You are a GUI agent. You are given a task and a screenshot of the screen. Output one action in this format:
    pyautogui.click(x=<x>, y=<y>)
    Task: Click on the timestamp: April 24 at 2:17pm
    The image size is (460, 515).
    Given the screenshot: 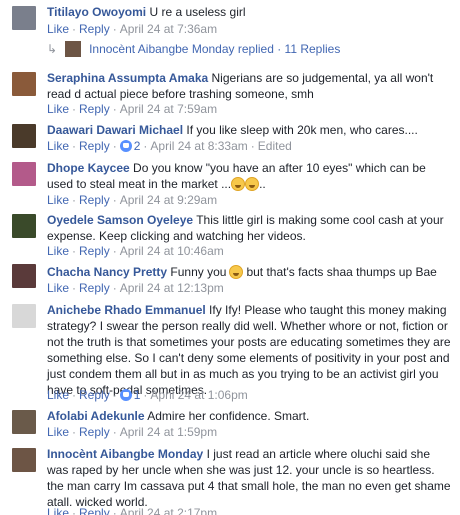 What is the action you would take?
    pyautogui.click(x=168, y=510)
    